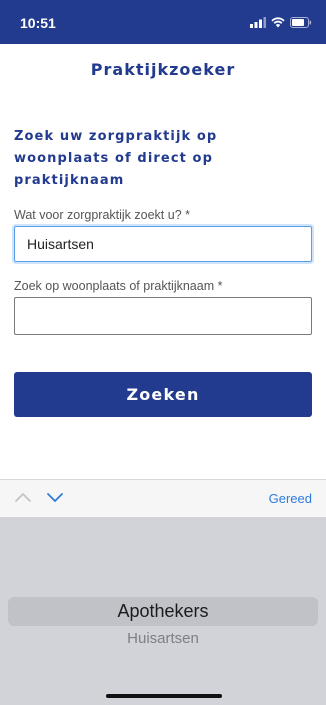 This screenshot has width=326, height=705. I want to click on done-button: Gereed, so click(290, 498).